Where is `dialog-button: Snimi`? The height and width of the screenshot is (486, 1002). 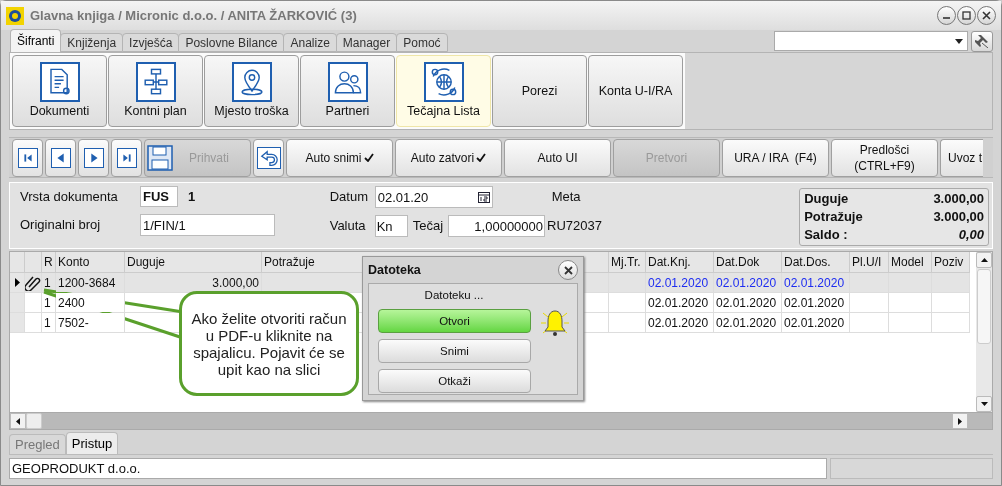
dialog-button: Snimi is located at coordinates (454, 351).